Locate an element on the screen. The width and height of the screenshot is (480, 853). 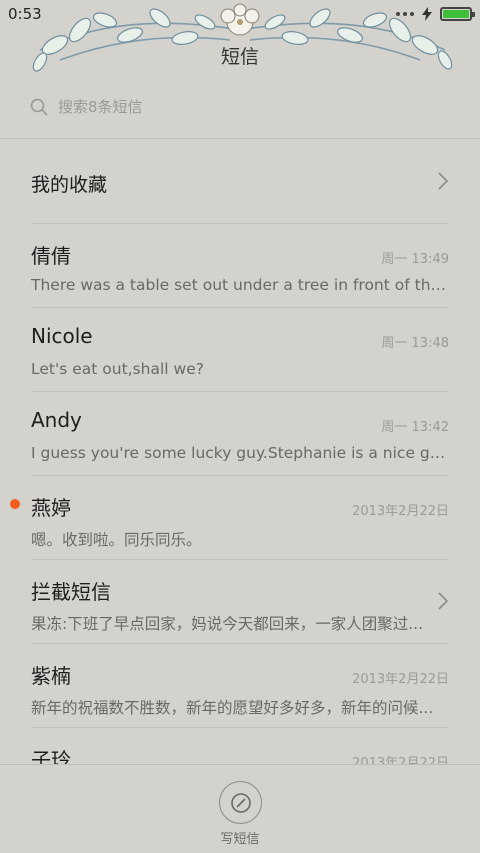
bottom-bar: 写短信 is located at coordinates (240, 808).